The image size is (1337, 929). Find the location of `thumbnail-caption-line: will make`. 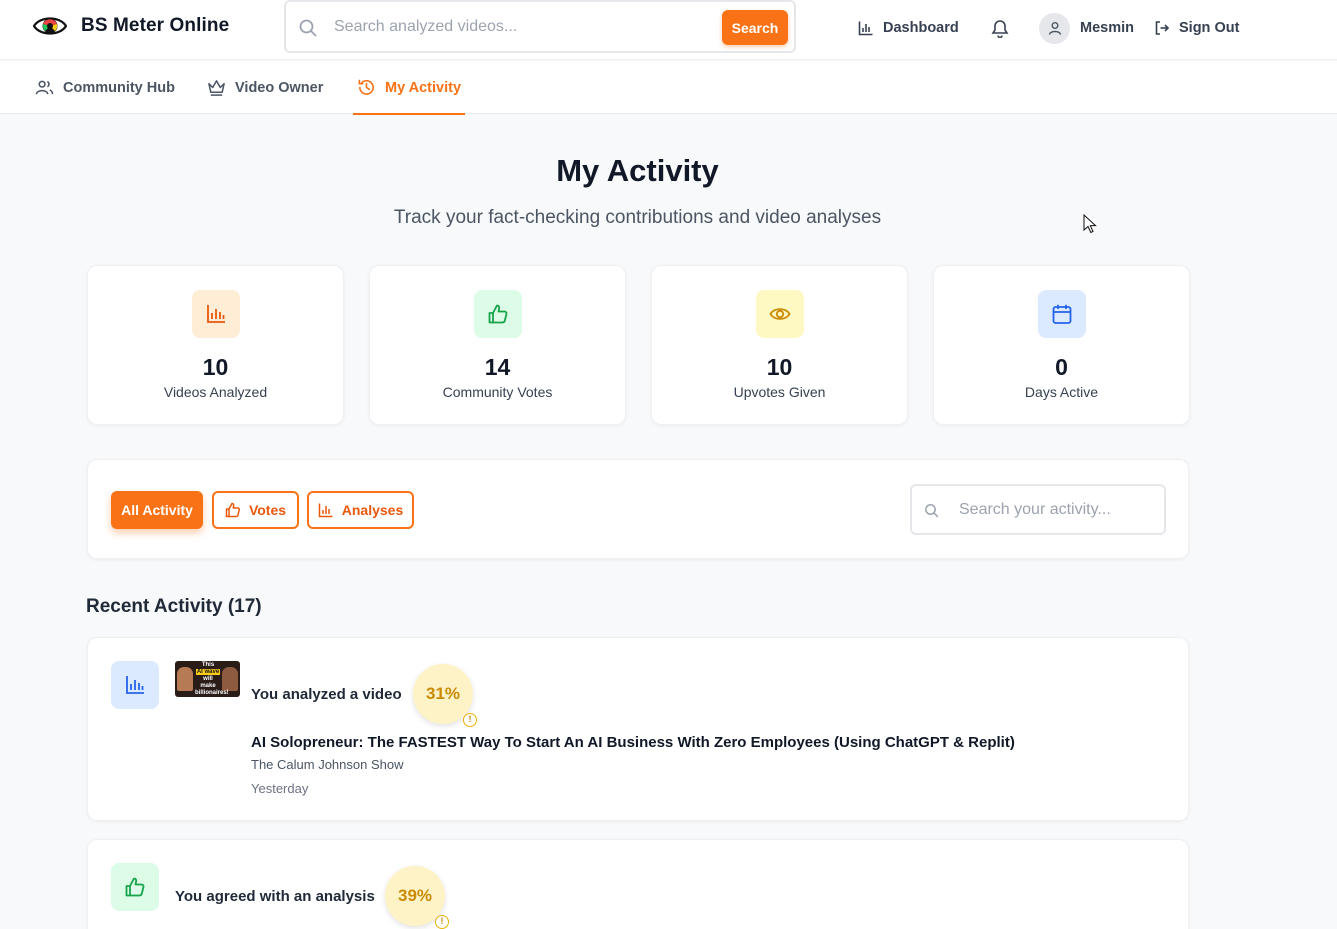

thumbnail-caption-line: will make is located at coordinates (208, 682).